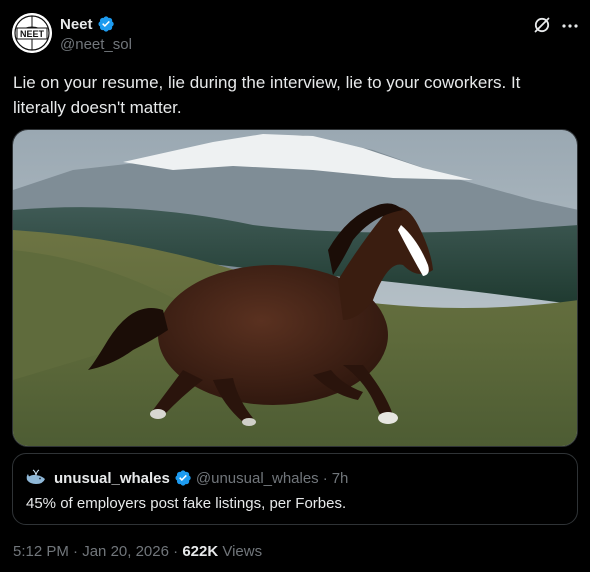 This screenshot has width=590, height=572. What do you see at coordinates (112, 478) in the screenshot?
I see `quote-display-name: unusual_whales` at bounding box center [112, 478].